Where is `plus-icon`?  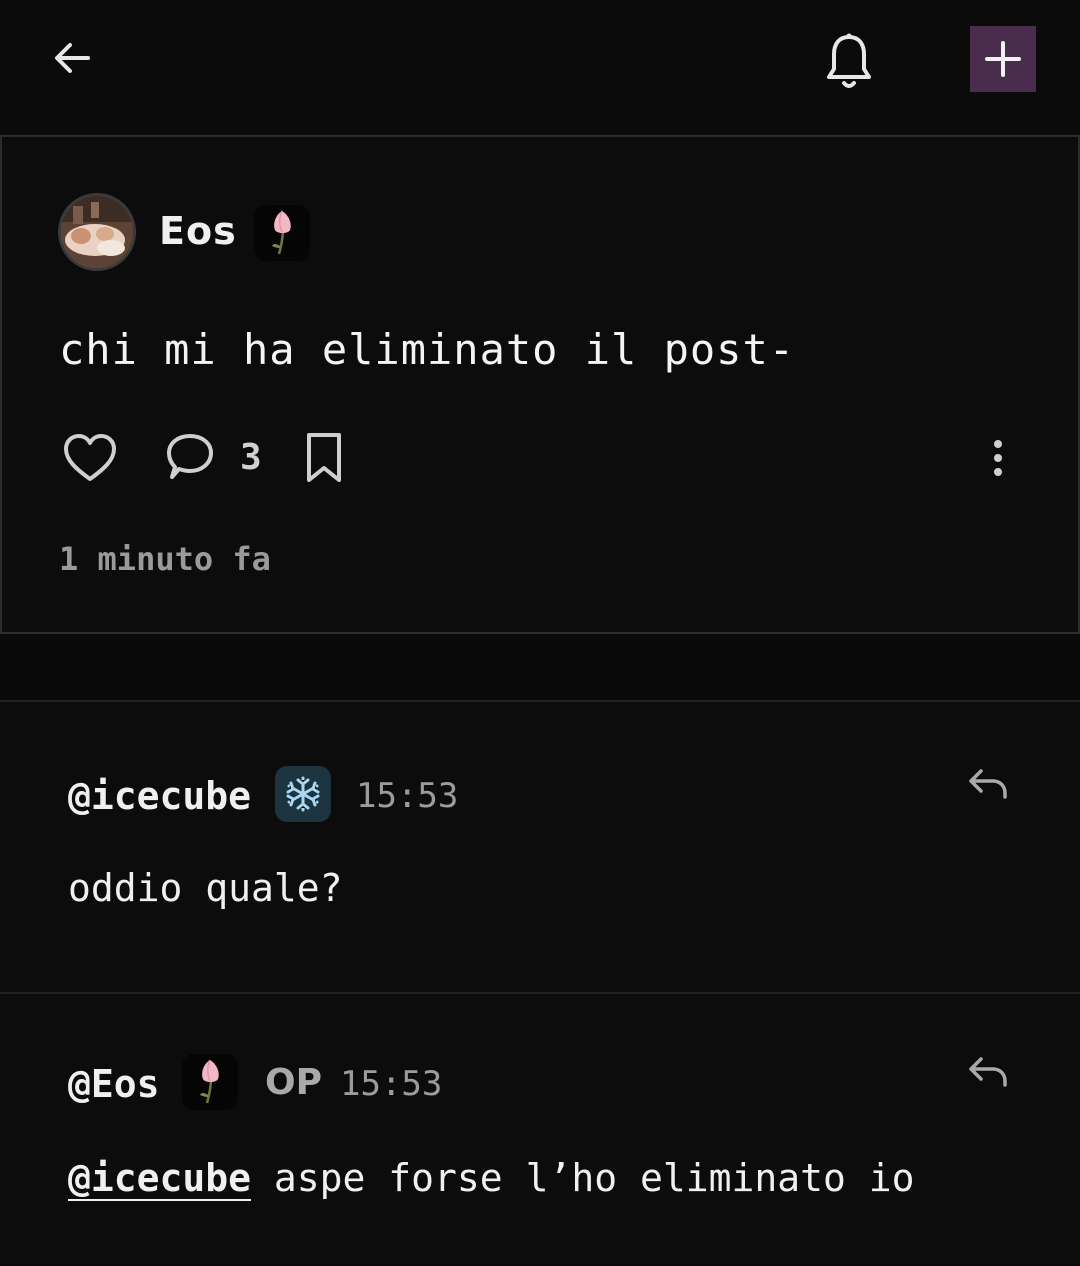
plus-icon is located at coordinates (1003, 59).